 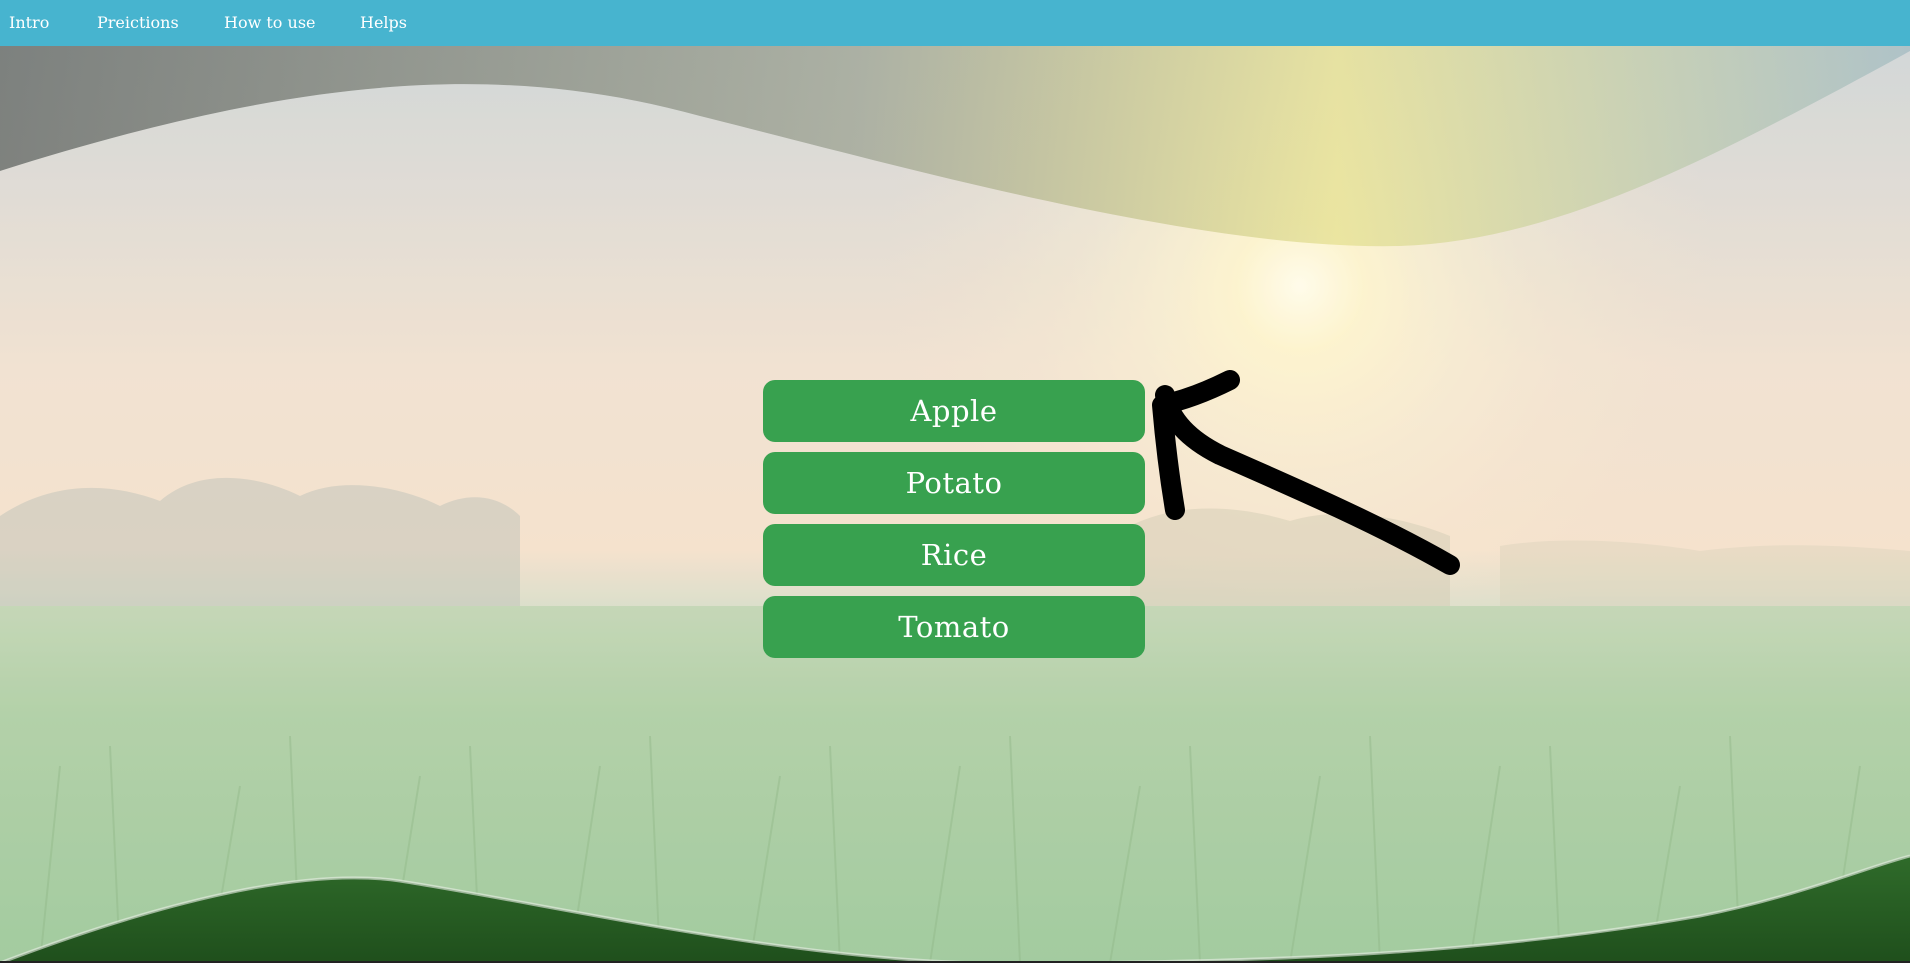 I want to click on top-navbar: Intro Preictions How to use Helps, so click(x=955, y=23).